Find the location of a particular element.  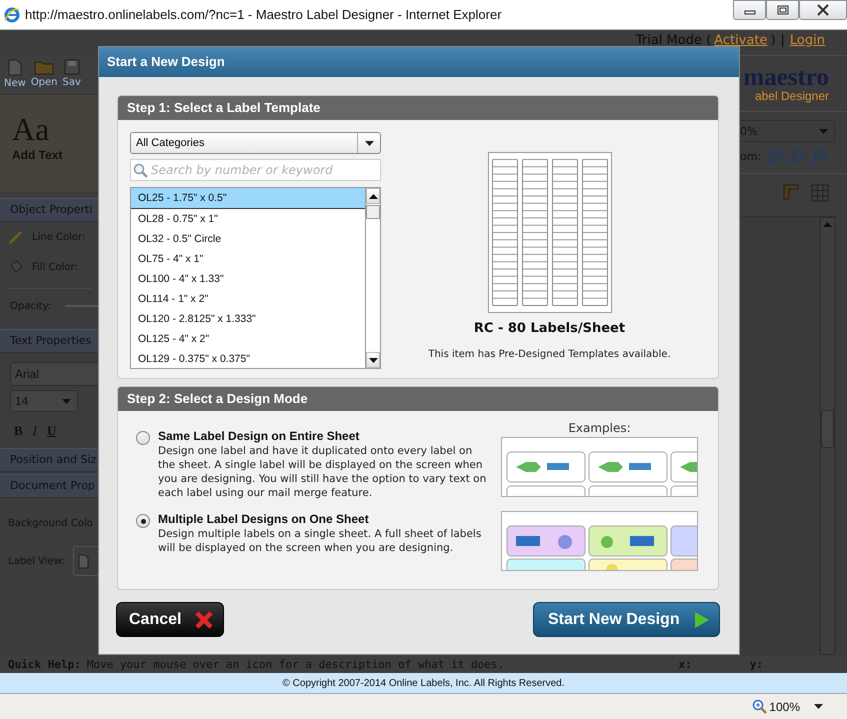

list-item: OL120 - 2.8125" x 1.333" is located at coordinates (248, 319).